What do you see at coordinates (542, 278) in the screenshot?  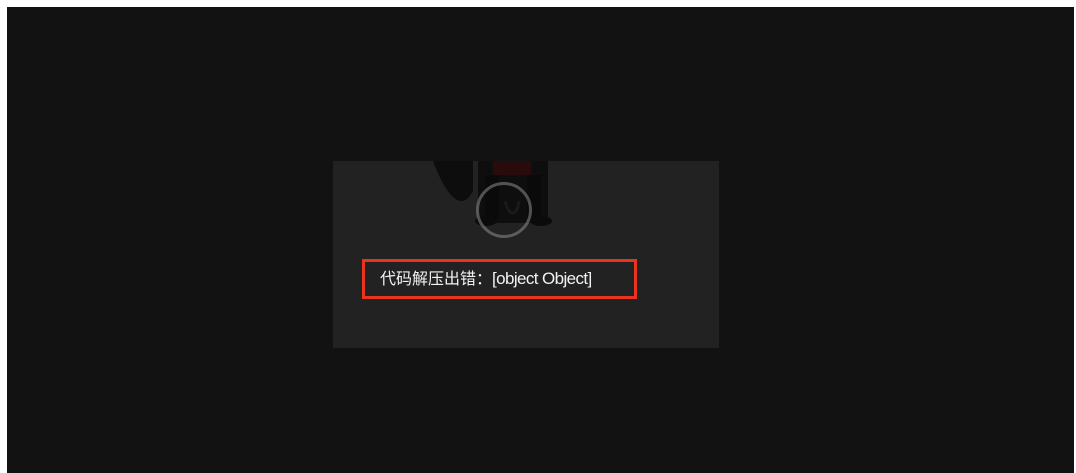 I see `error-value: [object Object]` at bounding box center [542, 278].